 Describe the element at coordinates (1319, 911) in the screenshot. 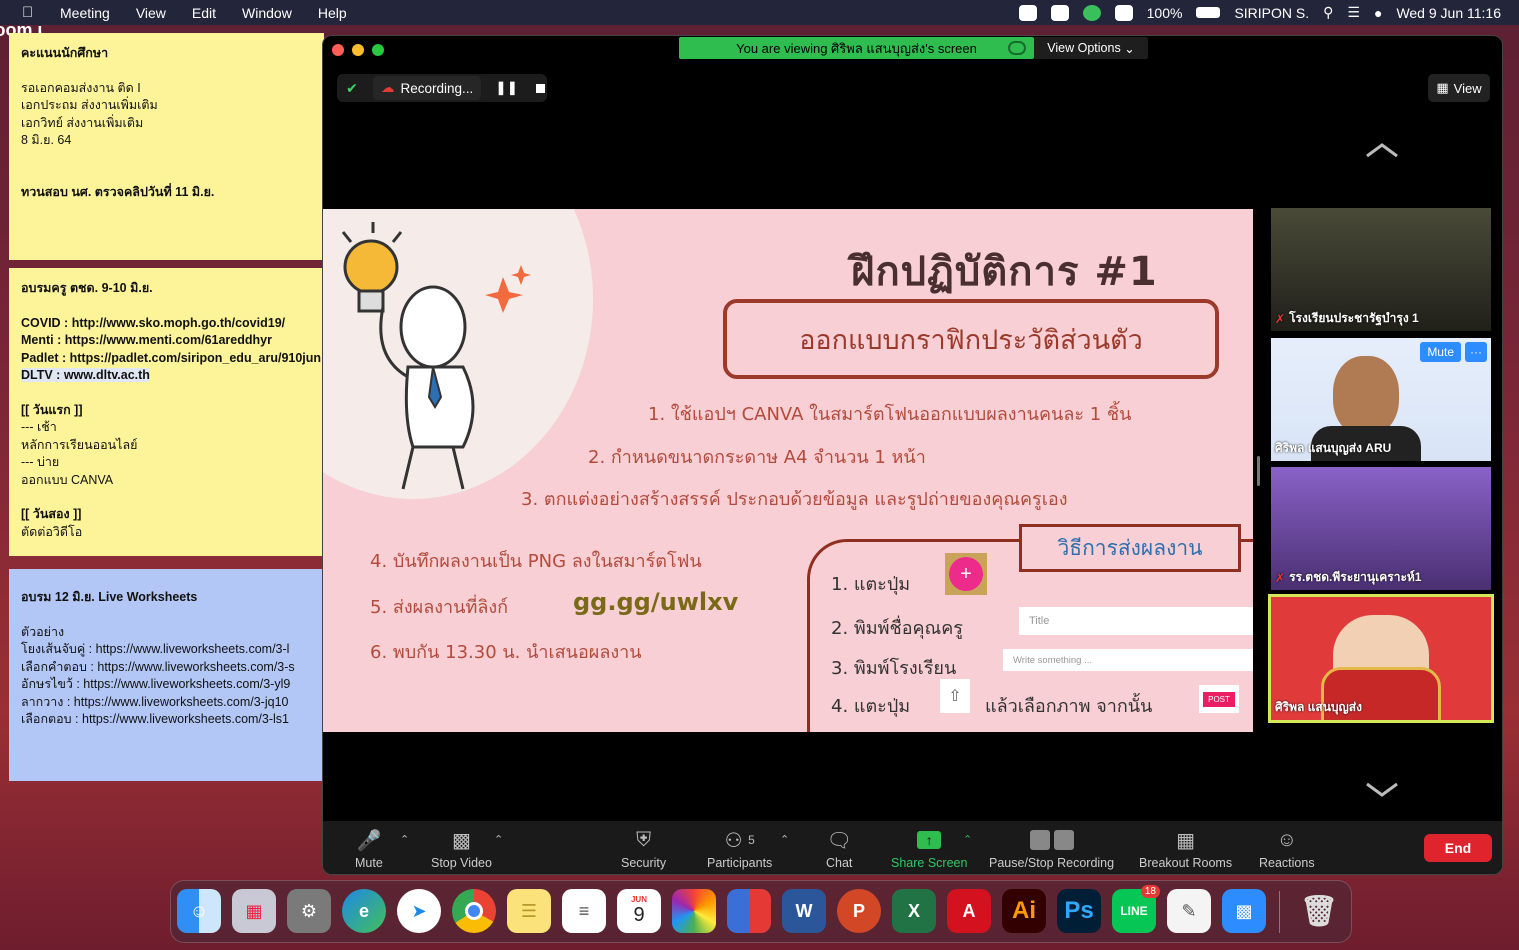

I see `trash-icon: 🗑` at that location.